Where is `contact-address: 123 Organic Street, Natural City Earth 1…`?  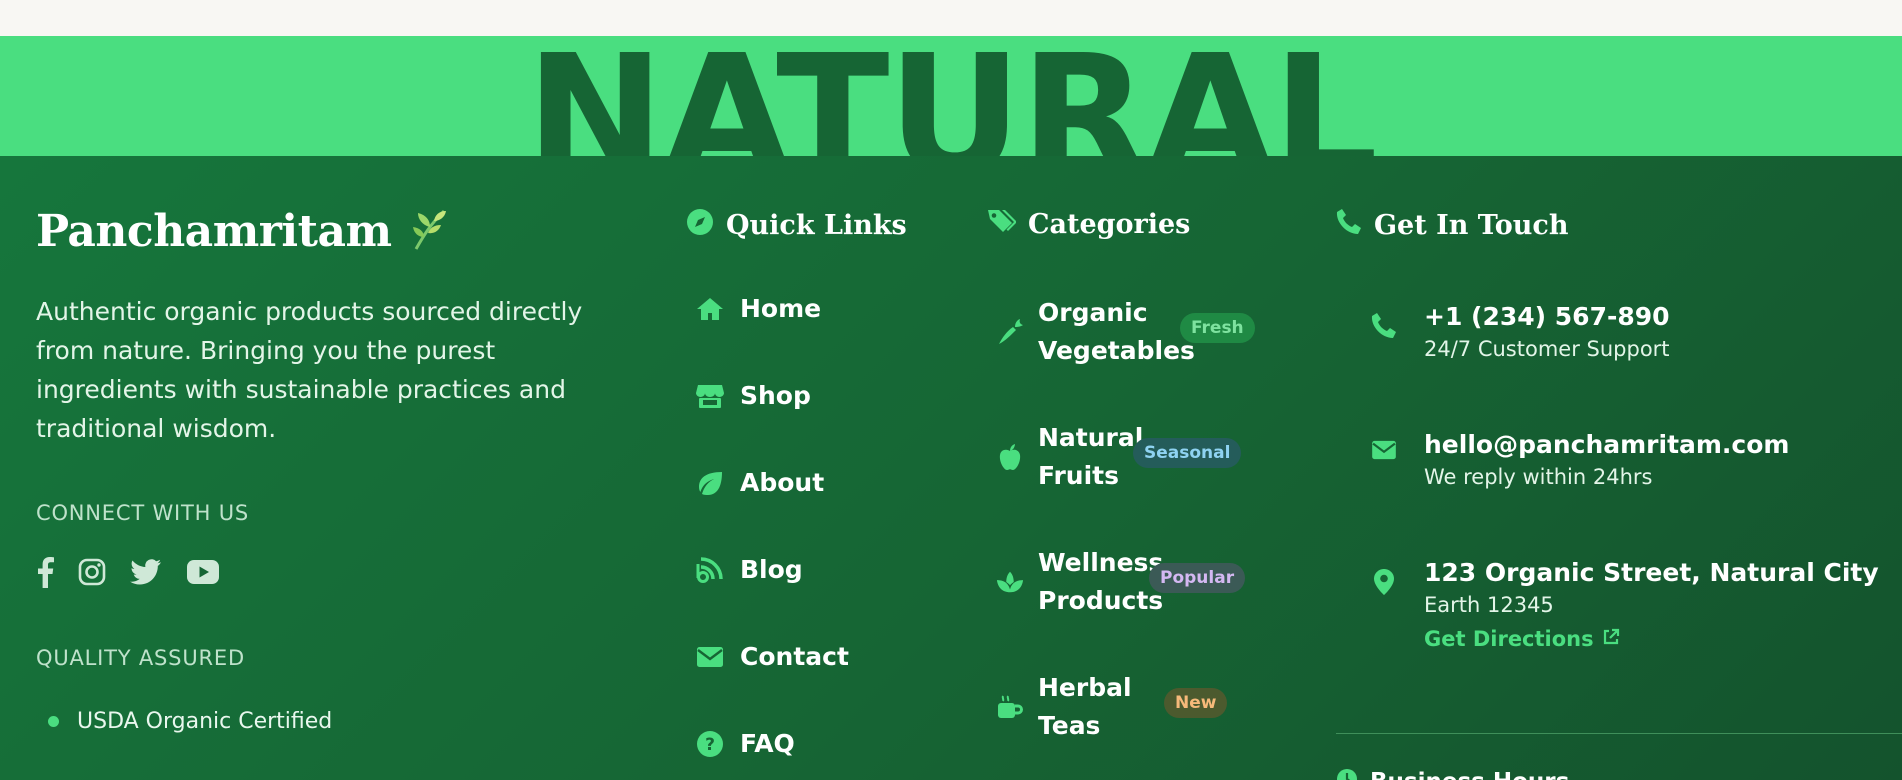
contact-address: 123 Organic Street, Natural City Earth 1… is located at coordinates (1624, 604).